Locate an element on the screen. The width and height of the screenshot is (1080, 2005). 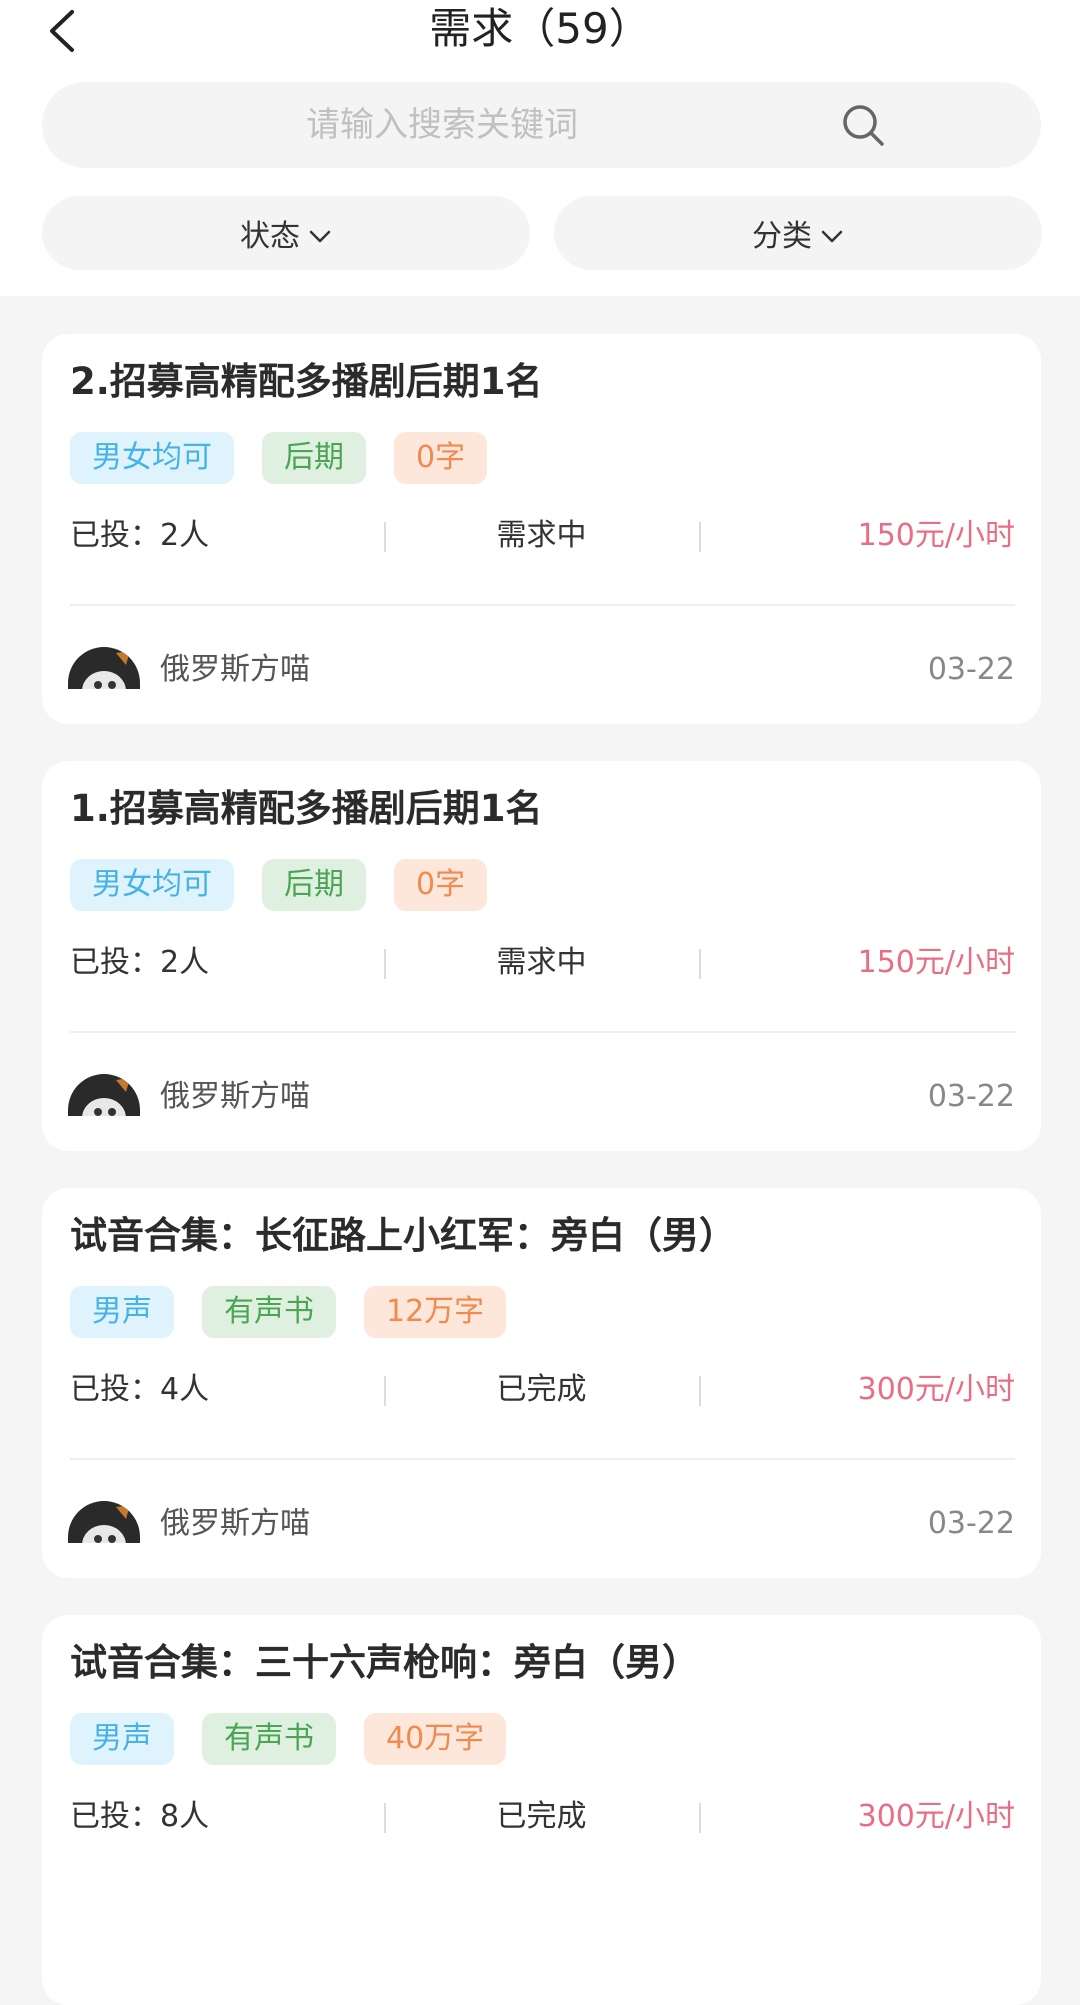
tag-word-count: 40万字 is located at coordinates (435, 1739).